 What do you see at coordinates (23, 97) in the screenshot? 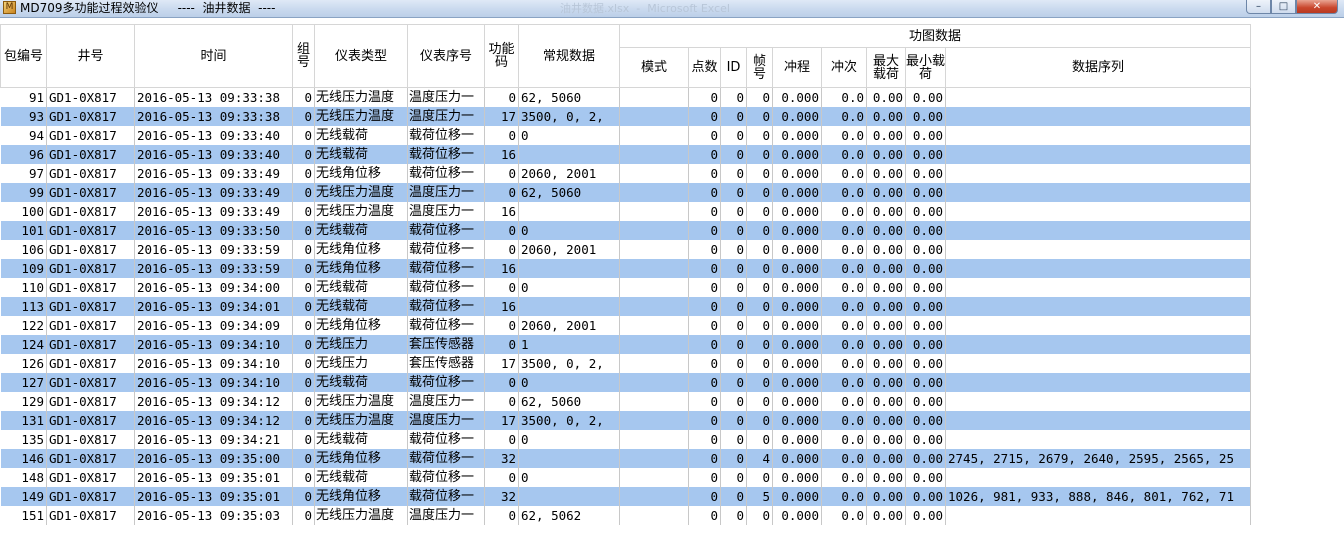
I see `cell-packet-no: 91` at bounding box center [23, 97].